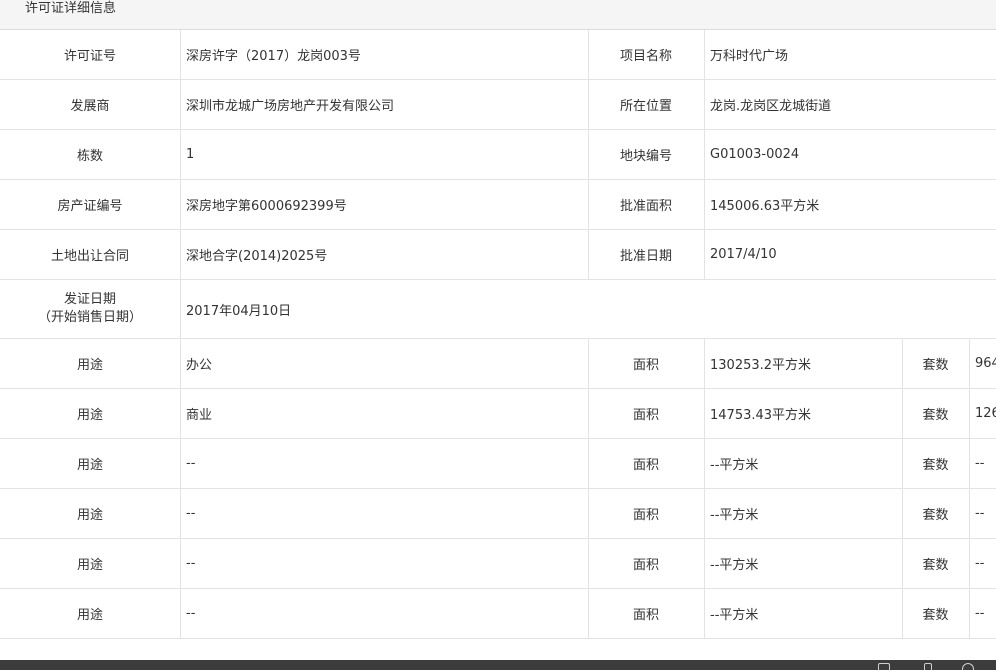 The height and width of the screenshot is (670, 996). What do you see at coordinates (257, 256) in the screenshot?
I see `value-land-contract: 深地合字(2014)2025号` at bounding box center [257, 256].